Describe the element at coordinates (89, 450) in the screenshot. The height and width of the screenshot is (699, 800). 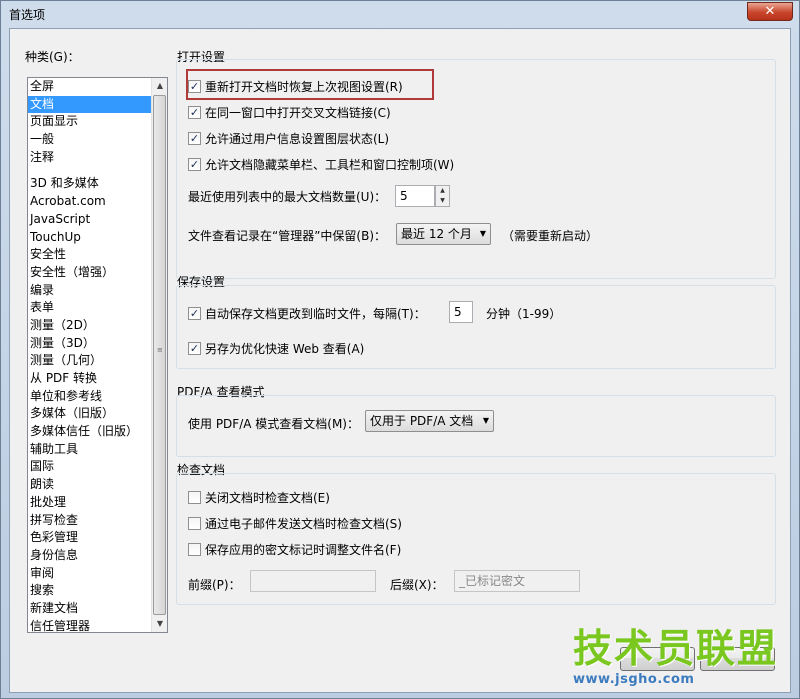
I see `category-item: 辅助工具` at that location.